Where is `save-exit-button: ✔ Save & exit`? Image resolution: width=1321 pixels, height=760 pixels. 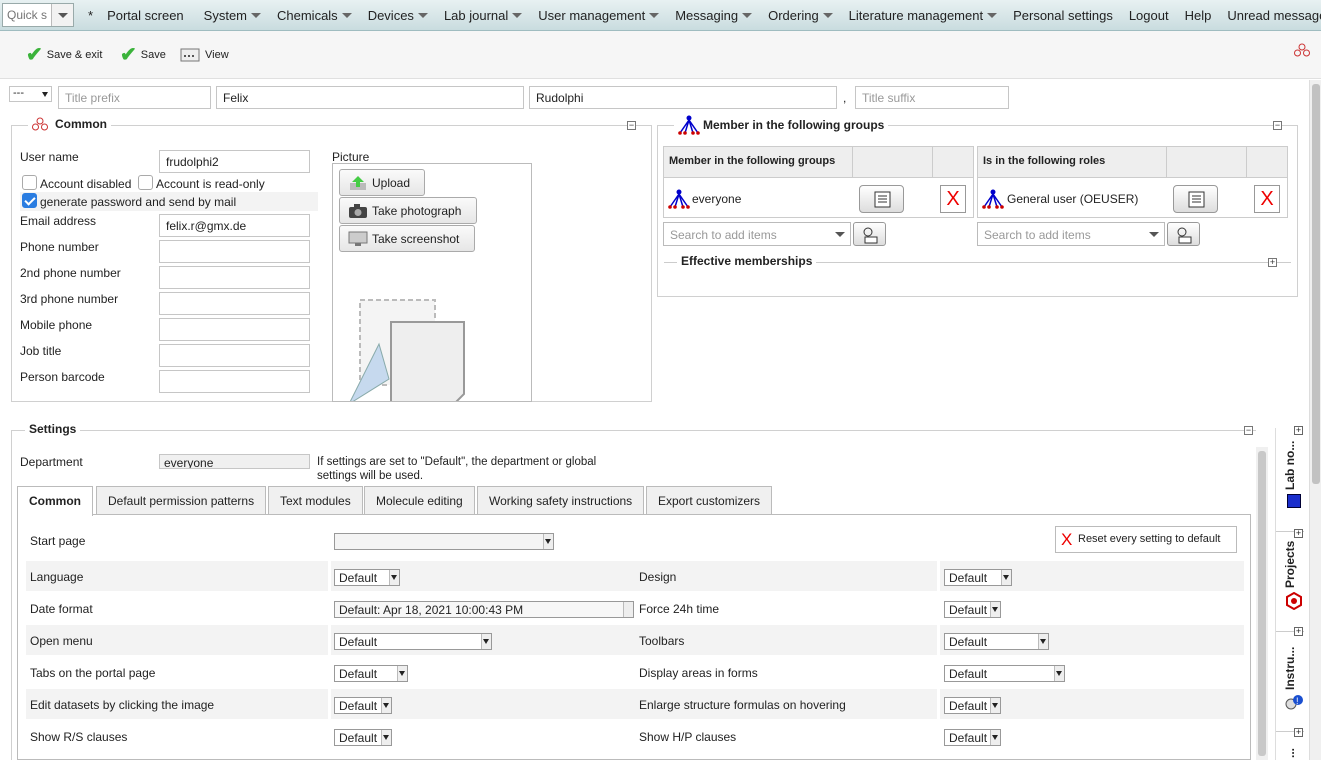
save-exit-button: ✔ Save & exit is located at coordinates (64, 55).